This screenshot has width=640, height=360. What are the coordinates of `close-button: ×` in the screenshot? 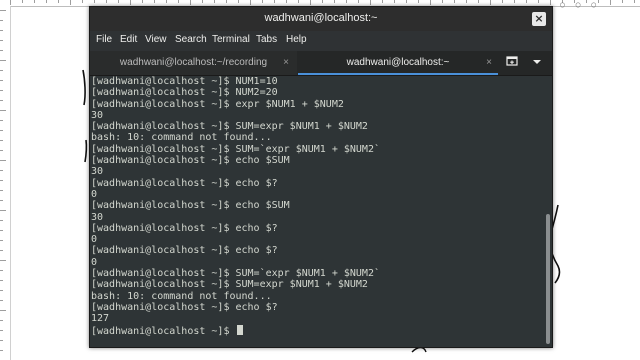 It's located at (539, 19).